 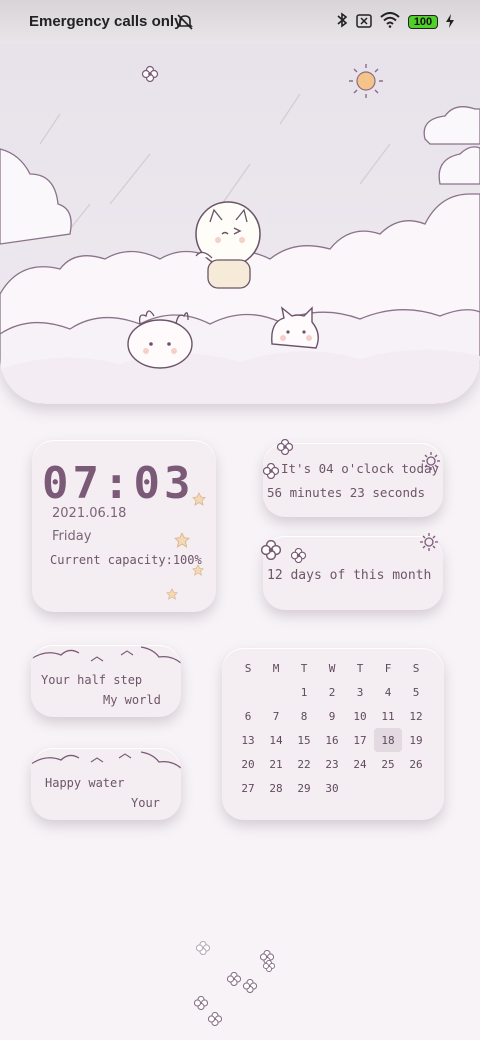 I want to click on calendar-day-today: 18, so click(x=388, y=740).